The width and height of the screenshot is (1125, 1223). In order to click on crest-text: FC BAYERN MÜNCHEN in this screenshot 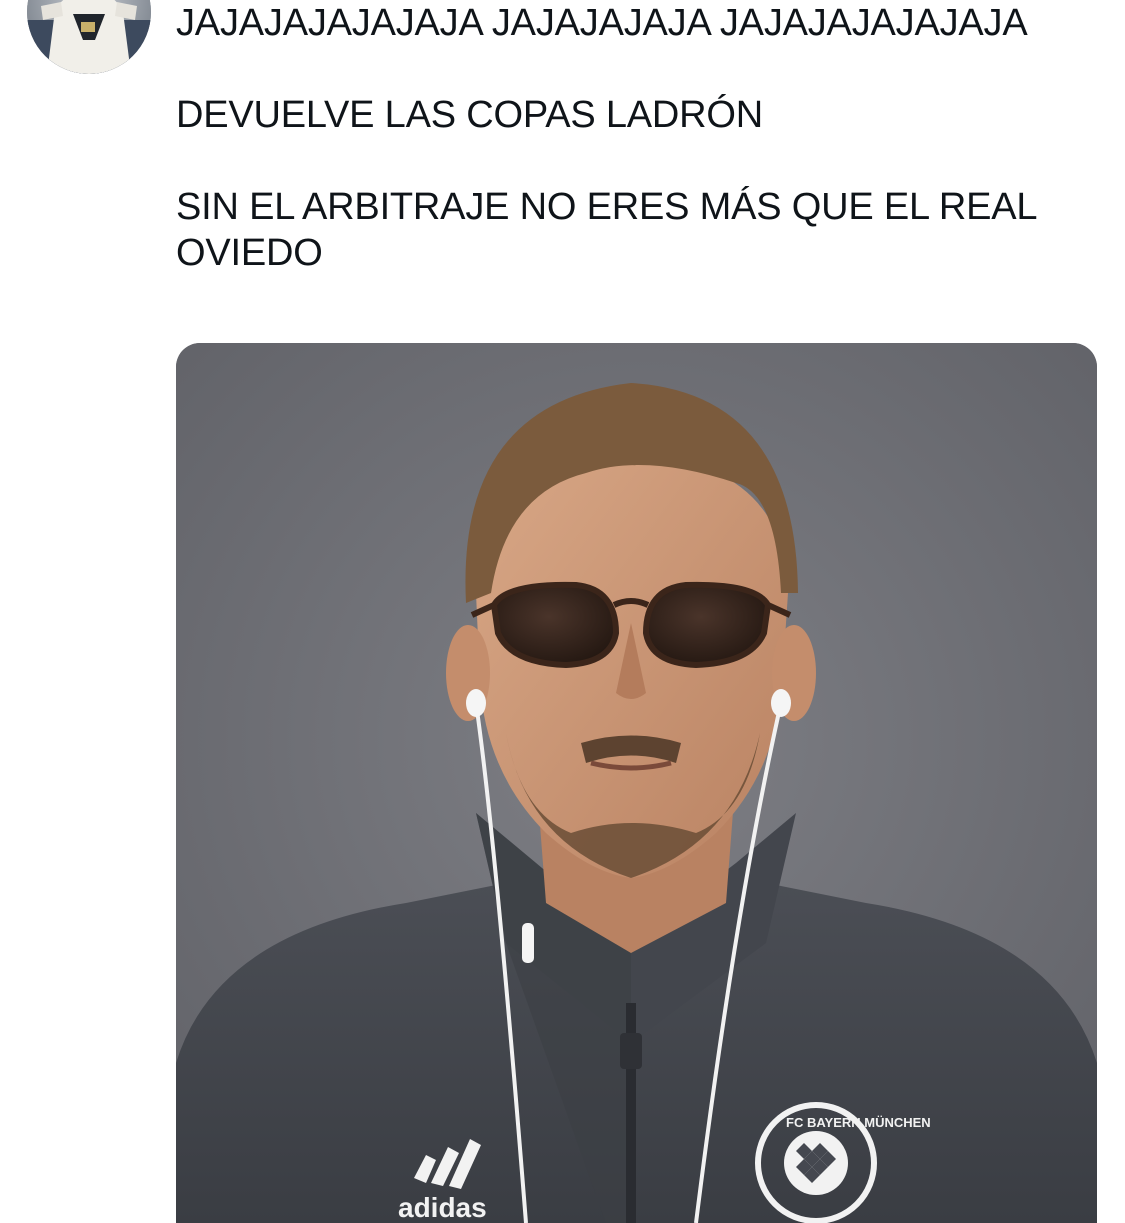, I will do `click(858, 1122)`.